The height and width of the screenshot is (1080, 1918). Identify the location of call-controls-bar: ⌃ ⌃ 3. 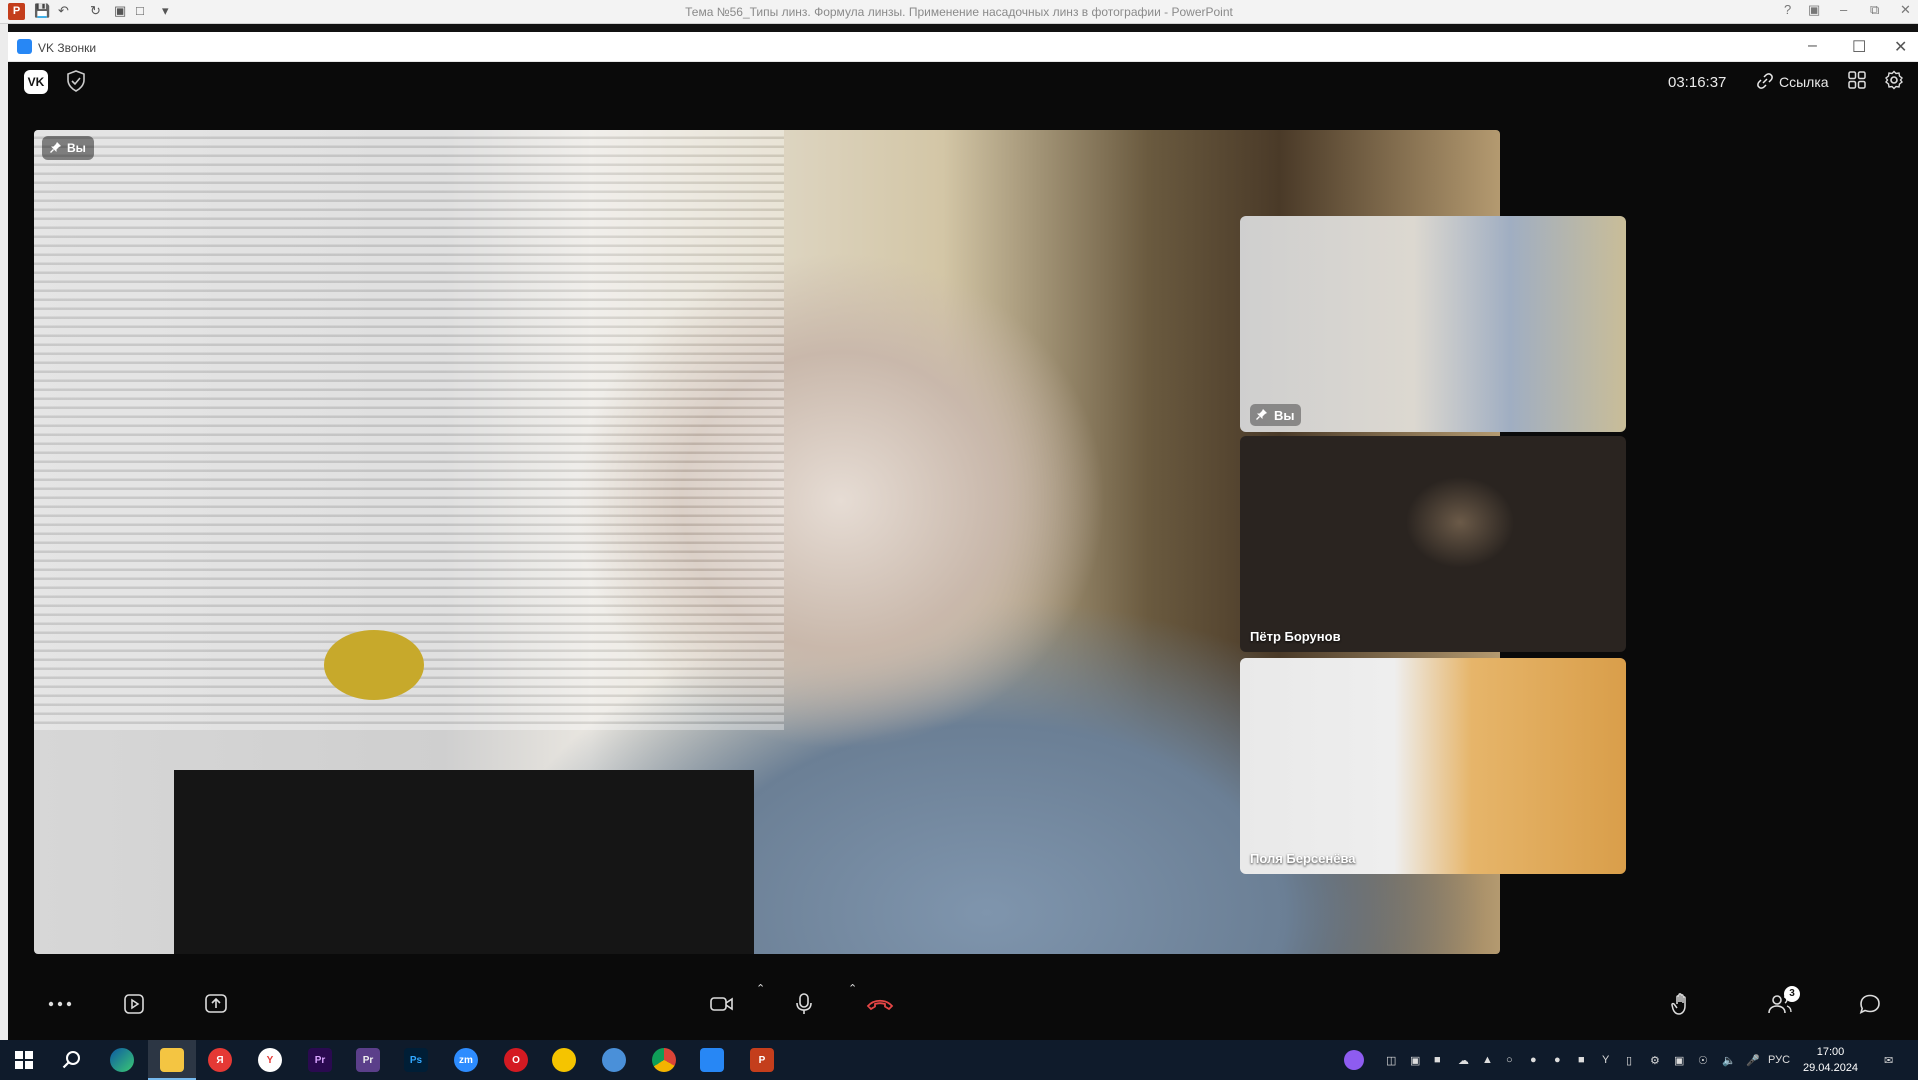
(963, 1010).